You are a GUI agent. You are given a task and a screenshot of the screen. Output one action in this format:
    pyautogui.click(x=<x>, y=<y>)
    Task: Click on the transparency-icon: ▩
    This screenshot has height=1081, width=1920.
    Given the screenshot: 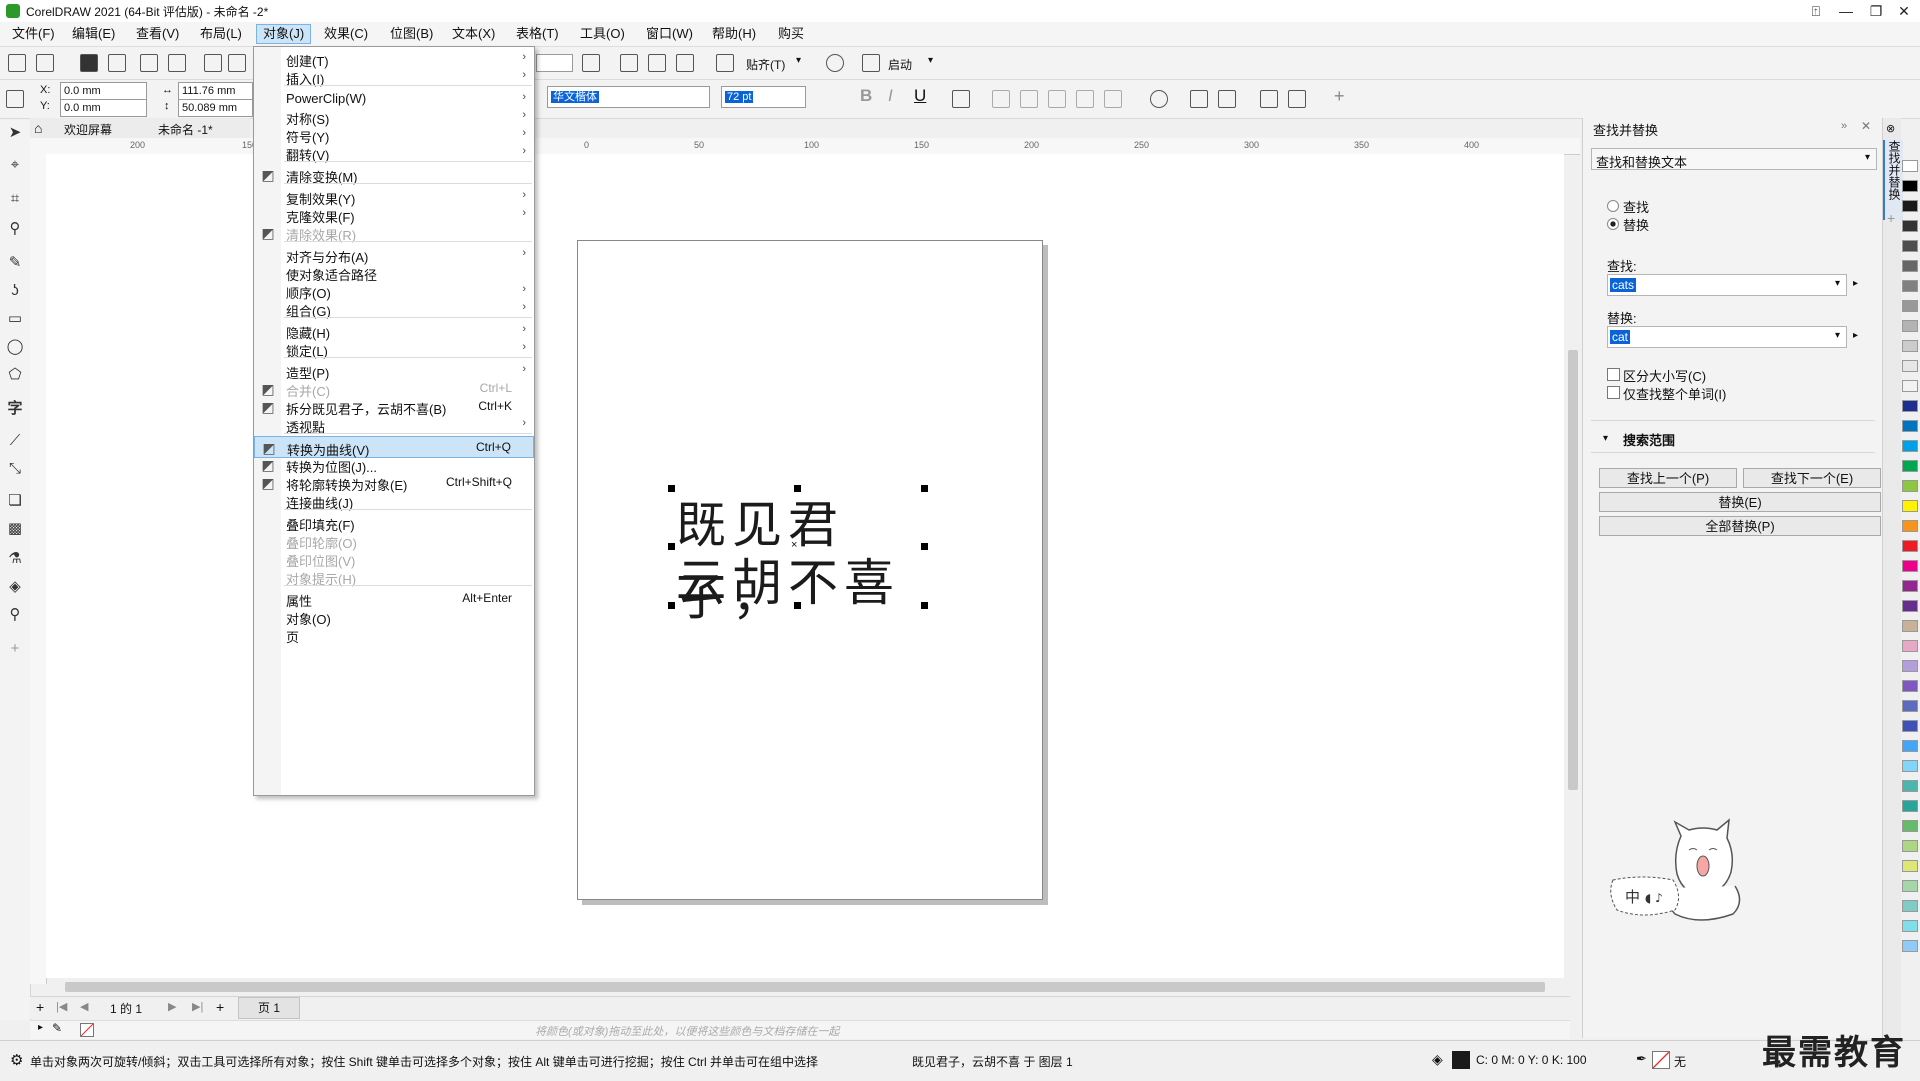 What is the action you would take?
    pyautogui.click(x=15, y=529)
    